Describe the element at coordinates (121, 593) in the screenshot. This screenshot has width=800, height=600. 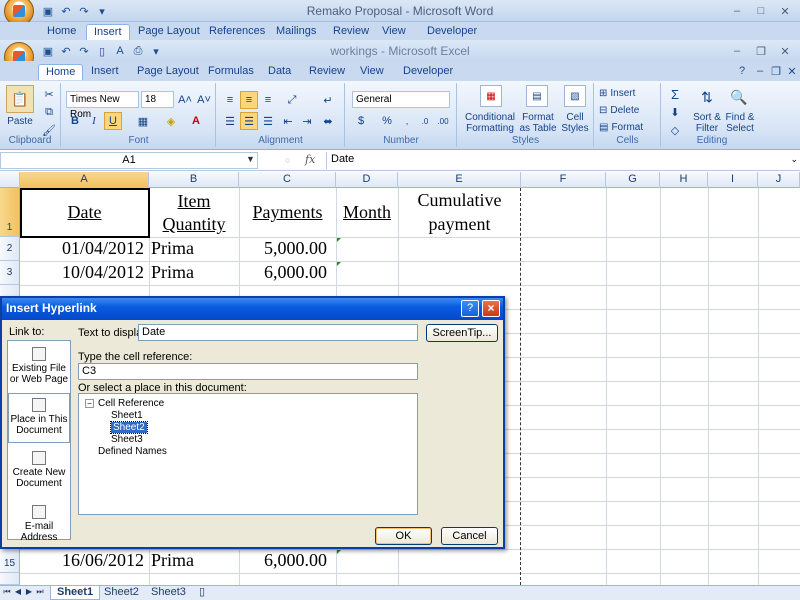
I see `sheet-tab-sheet2: Sheet2` at that location.